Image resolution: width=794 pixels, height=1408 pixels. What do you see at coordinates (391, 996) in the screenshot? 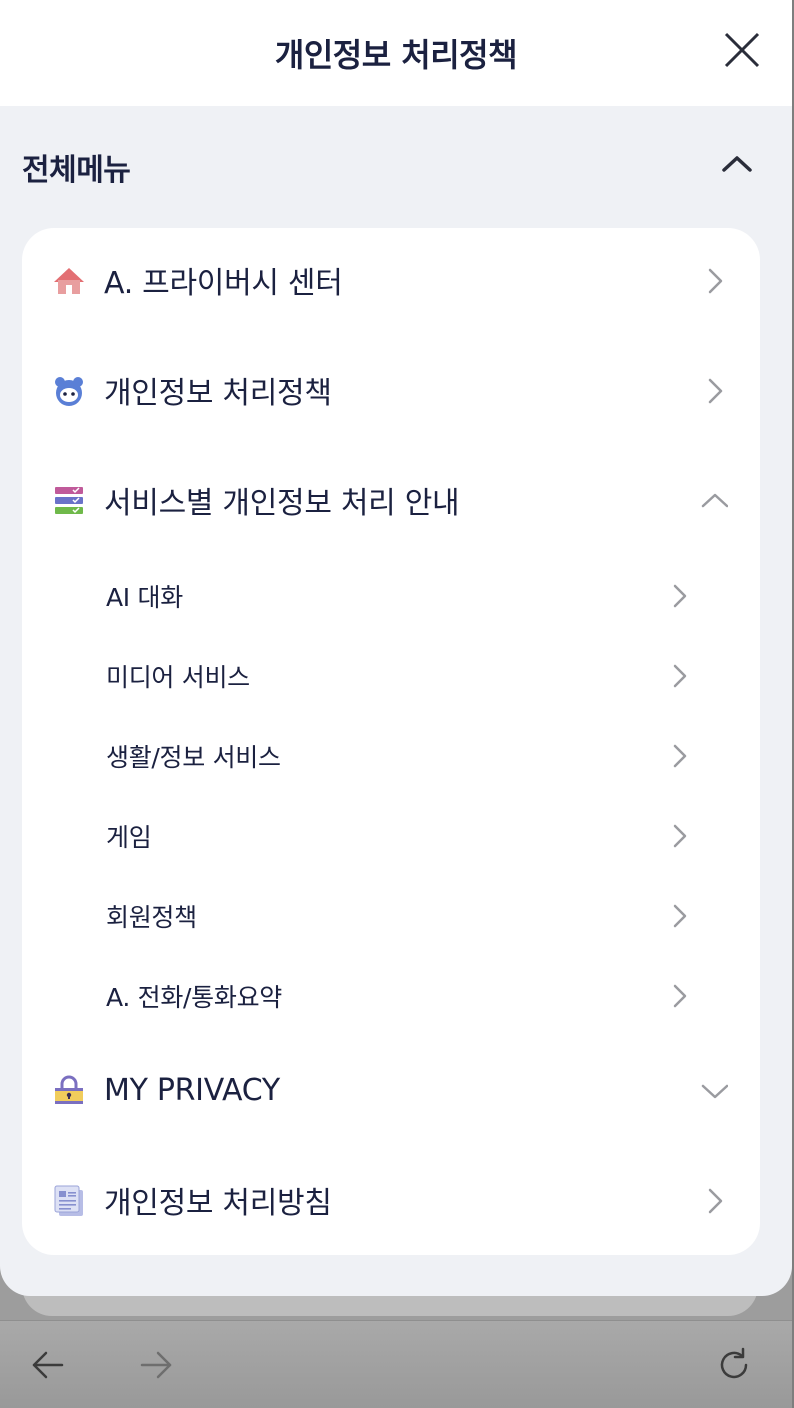
I see `sub-item-call-summary: A. 전화/통화요약` at bounding box center [391, 996].